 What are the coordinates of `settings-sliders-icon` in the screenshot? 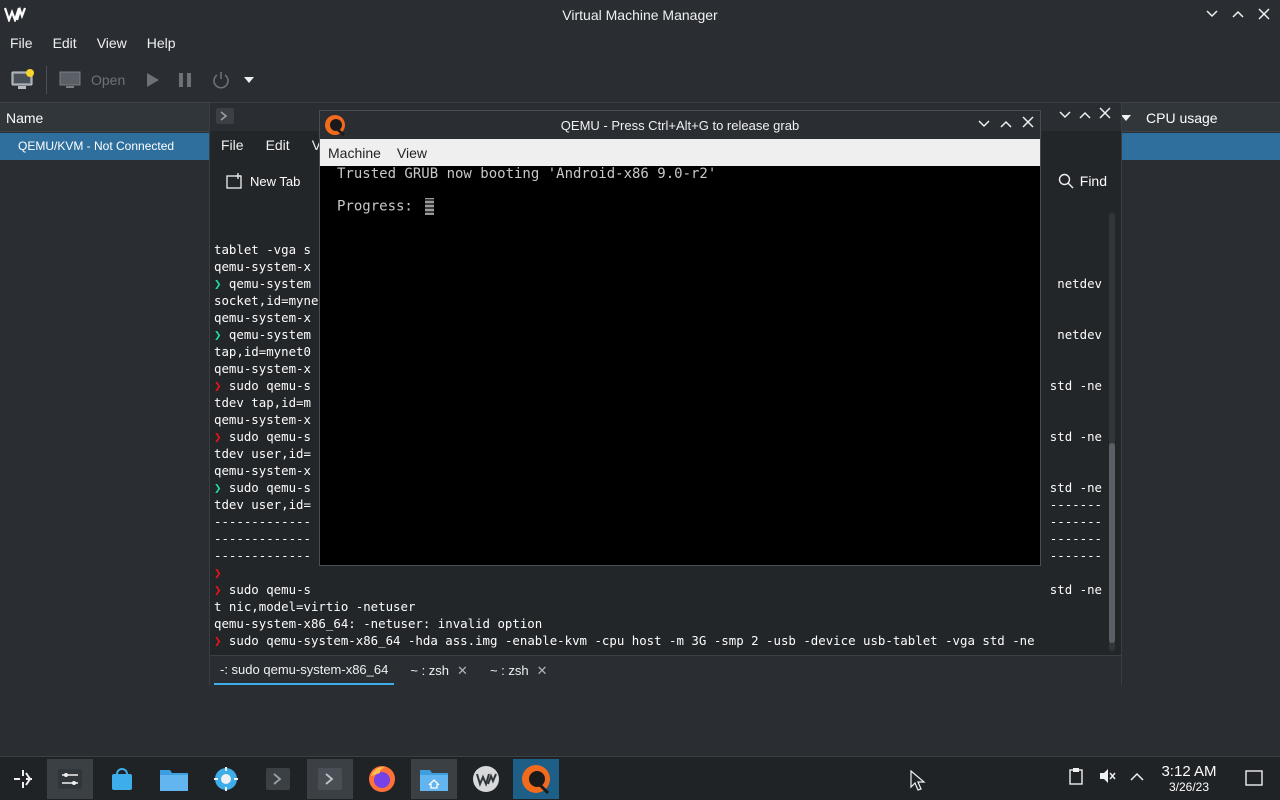 It's located at (70, 779).